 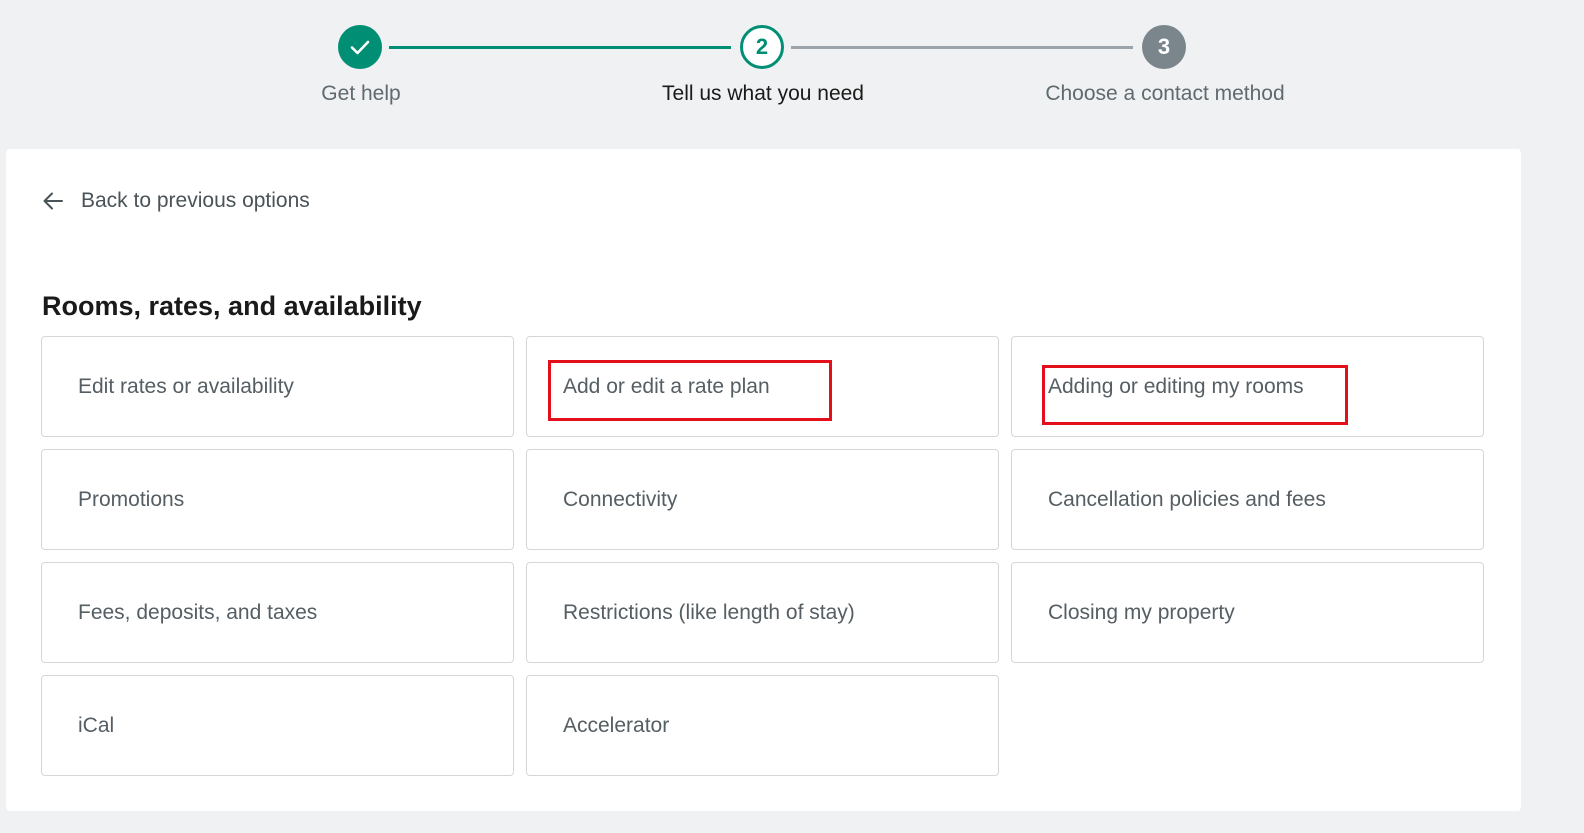 What do you see at coordinates (666, 386) in the screenshot?
I see `option-label: Add or edit a rate plan` at bounding box center [666, 386].